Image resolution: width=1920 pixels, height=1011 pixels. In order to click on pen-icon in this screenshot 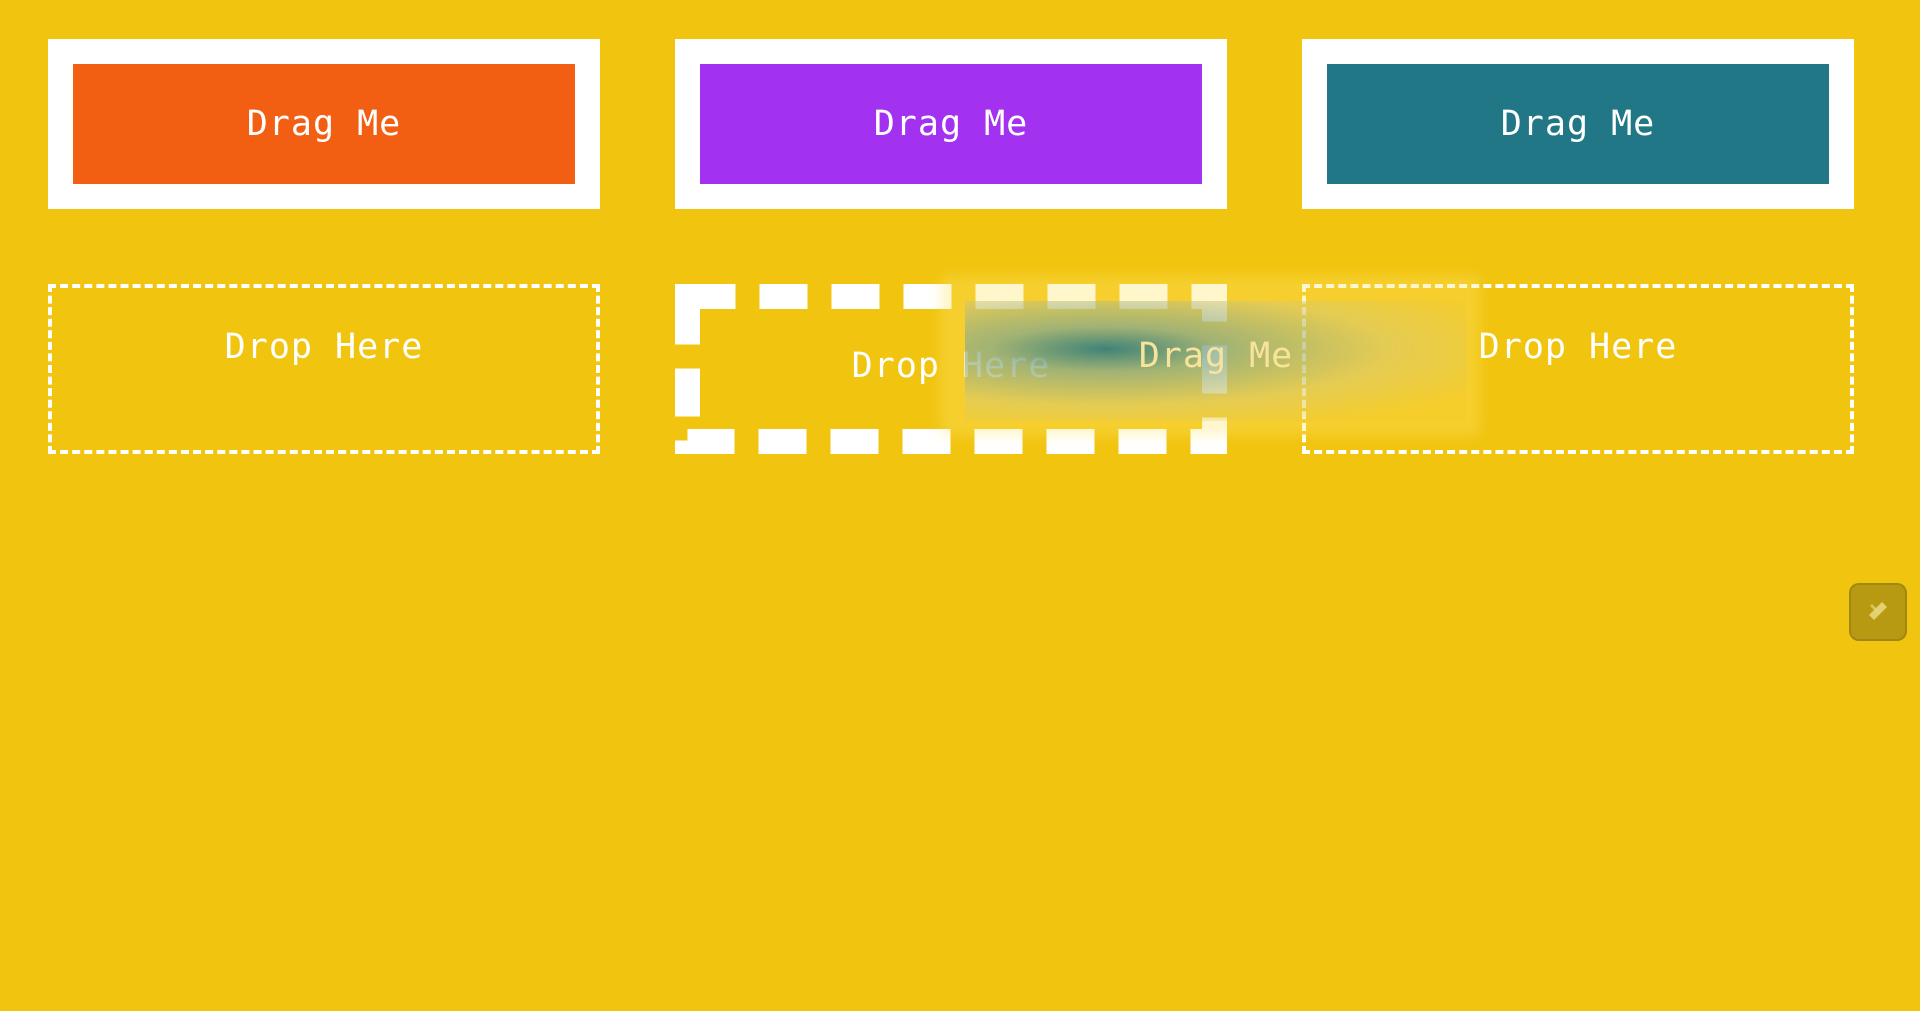, I will do `click(1878, 611)`.